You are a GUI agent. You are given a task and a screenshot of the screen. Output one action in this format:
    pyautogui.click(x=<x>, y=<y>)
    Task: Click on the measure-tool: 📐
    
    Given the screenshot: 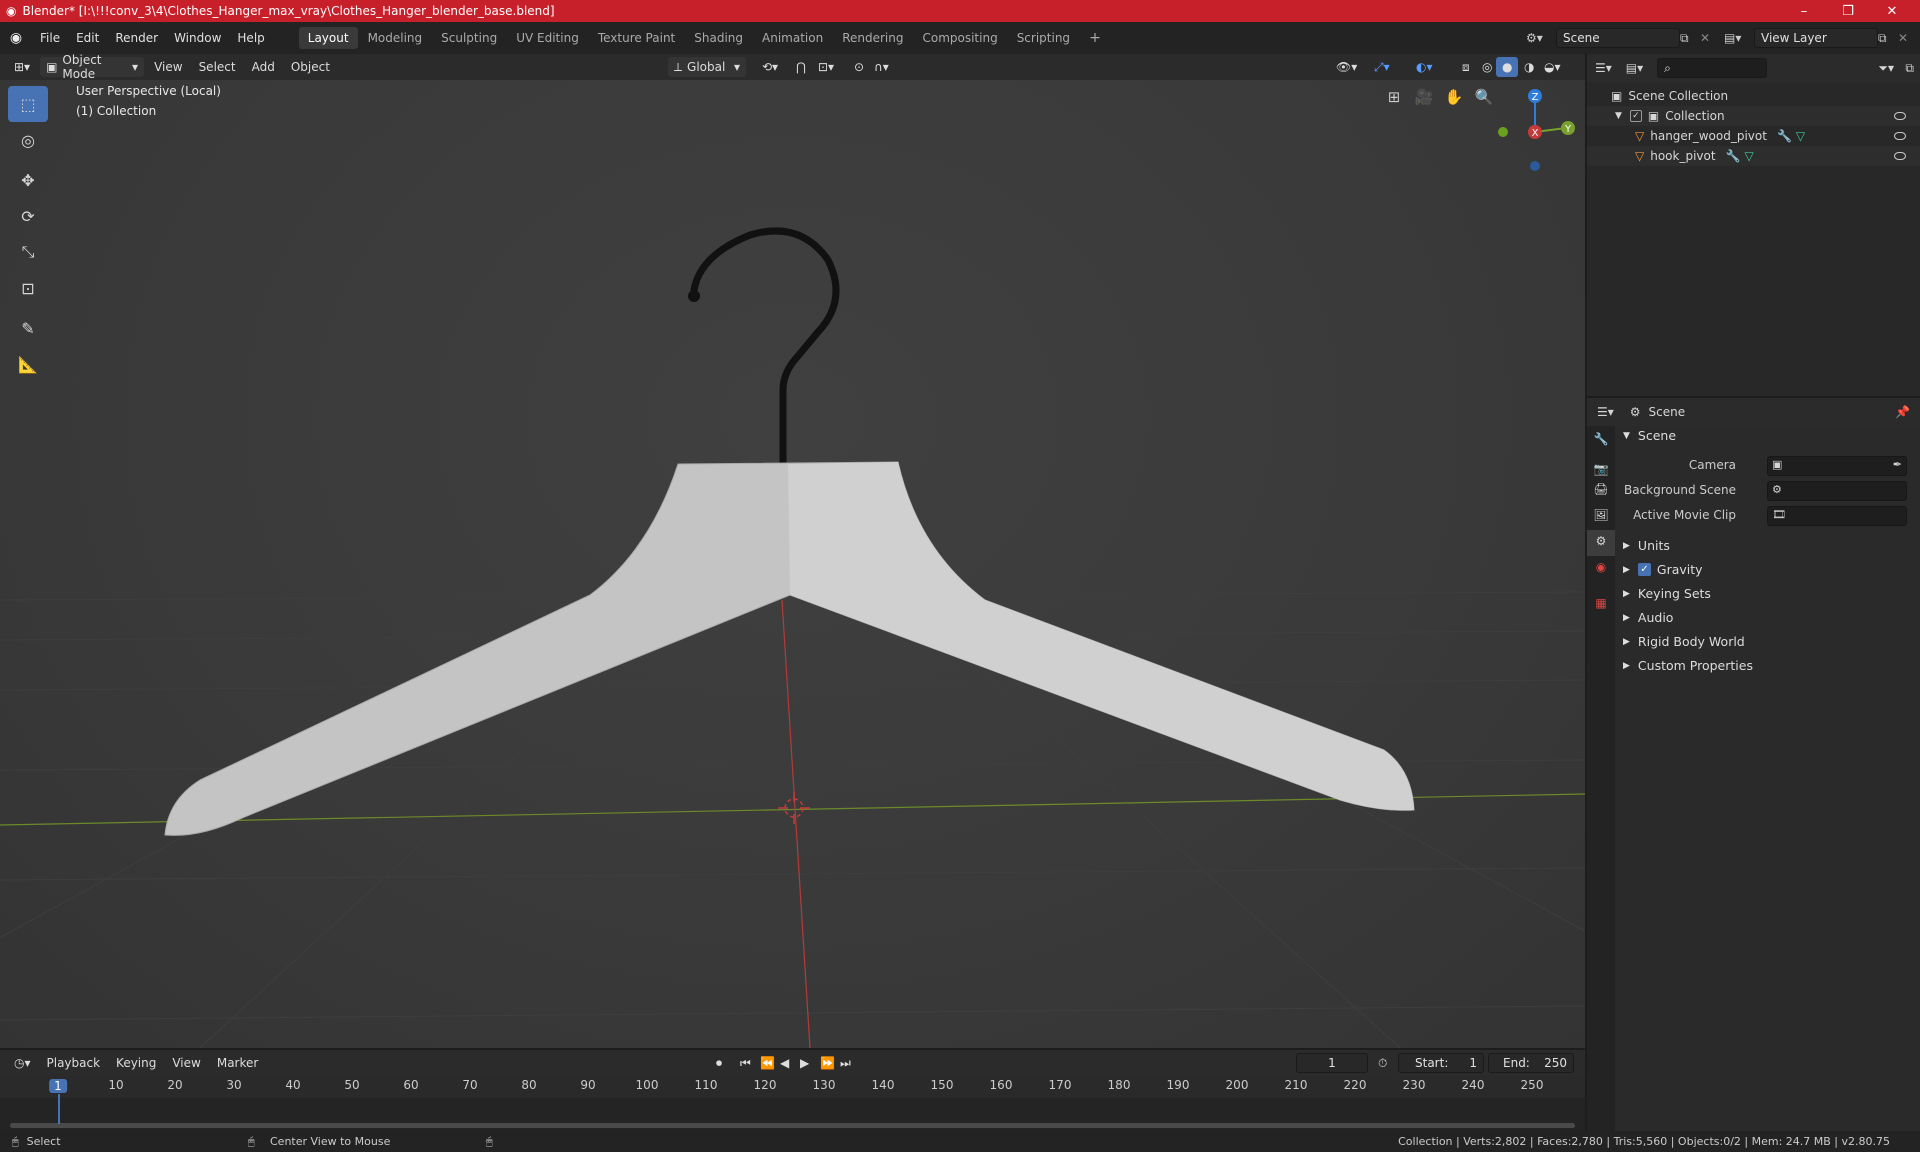 What is the action you would take?
    pyautogui.click(x=28, y=364)
    